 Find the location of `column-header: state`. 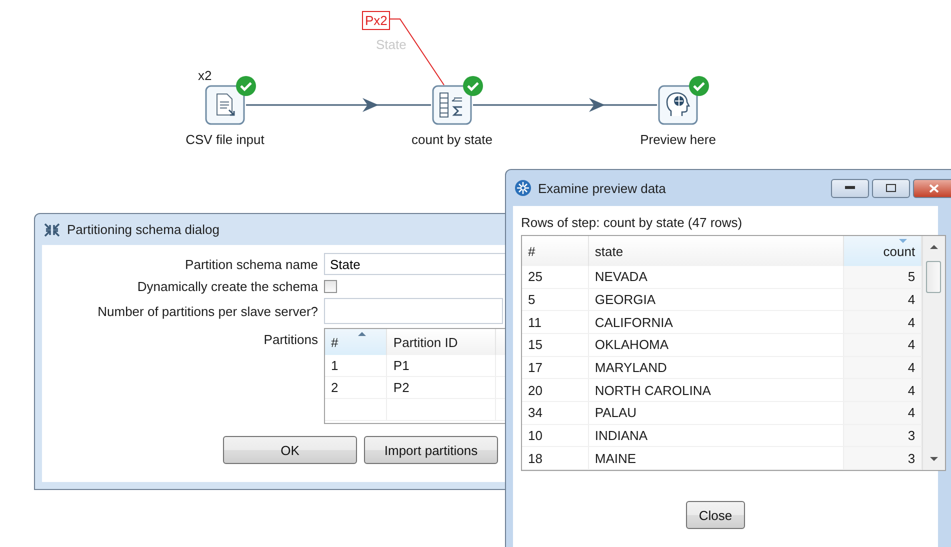

column-header: state is located at coordinates (716, 251).